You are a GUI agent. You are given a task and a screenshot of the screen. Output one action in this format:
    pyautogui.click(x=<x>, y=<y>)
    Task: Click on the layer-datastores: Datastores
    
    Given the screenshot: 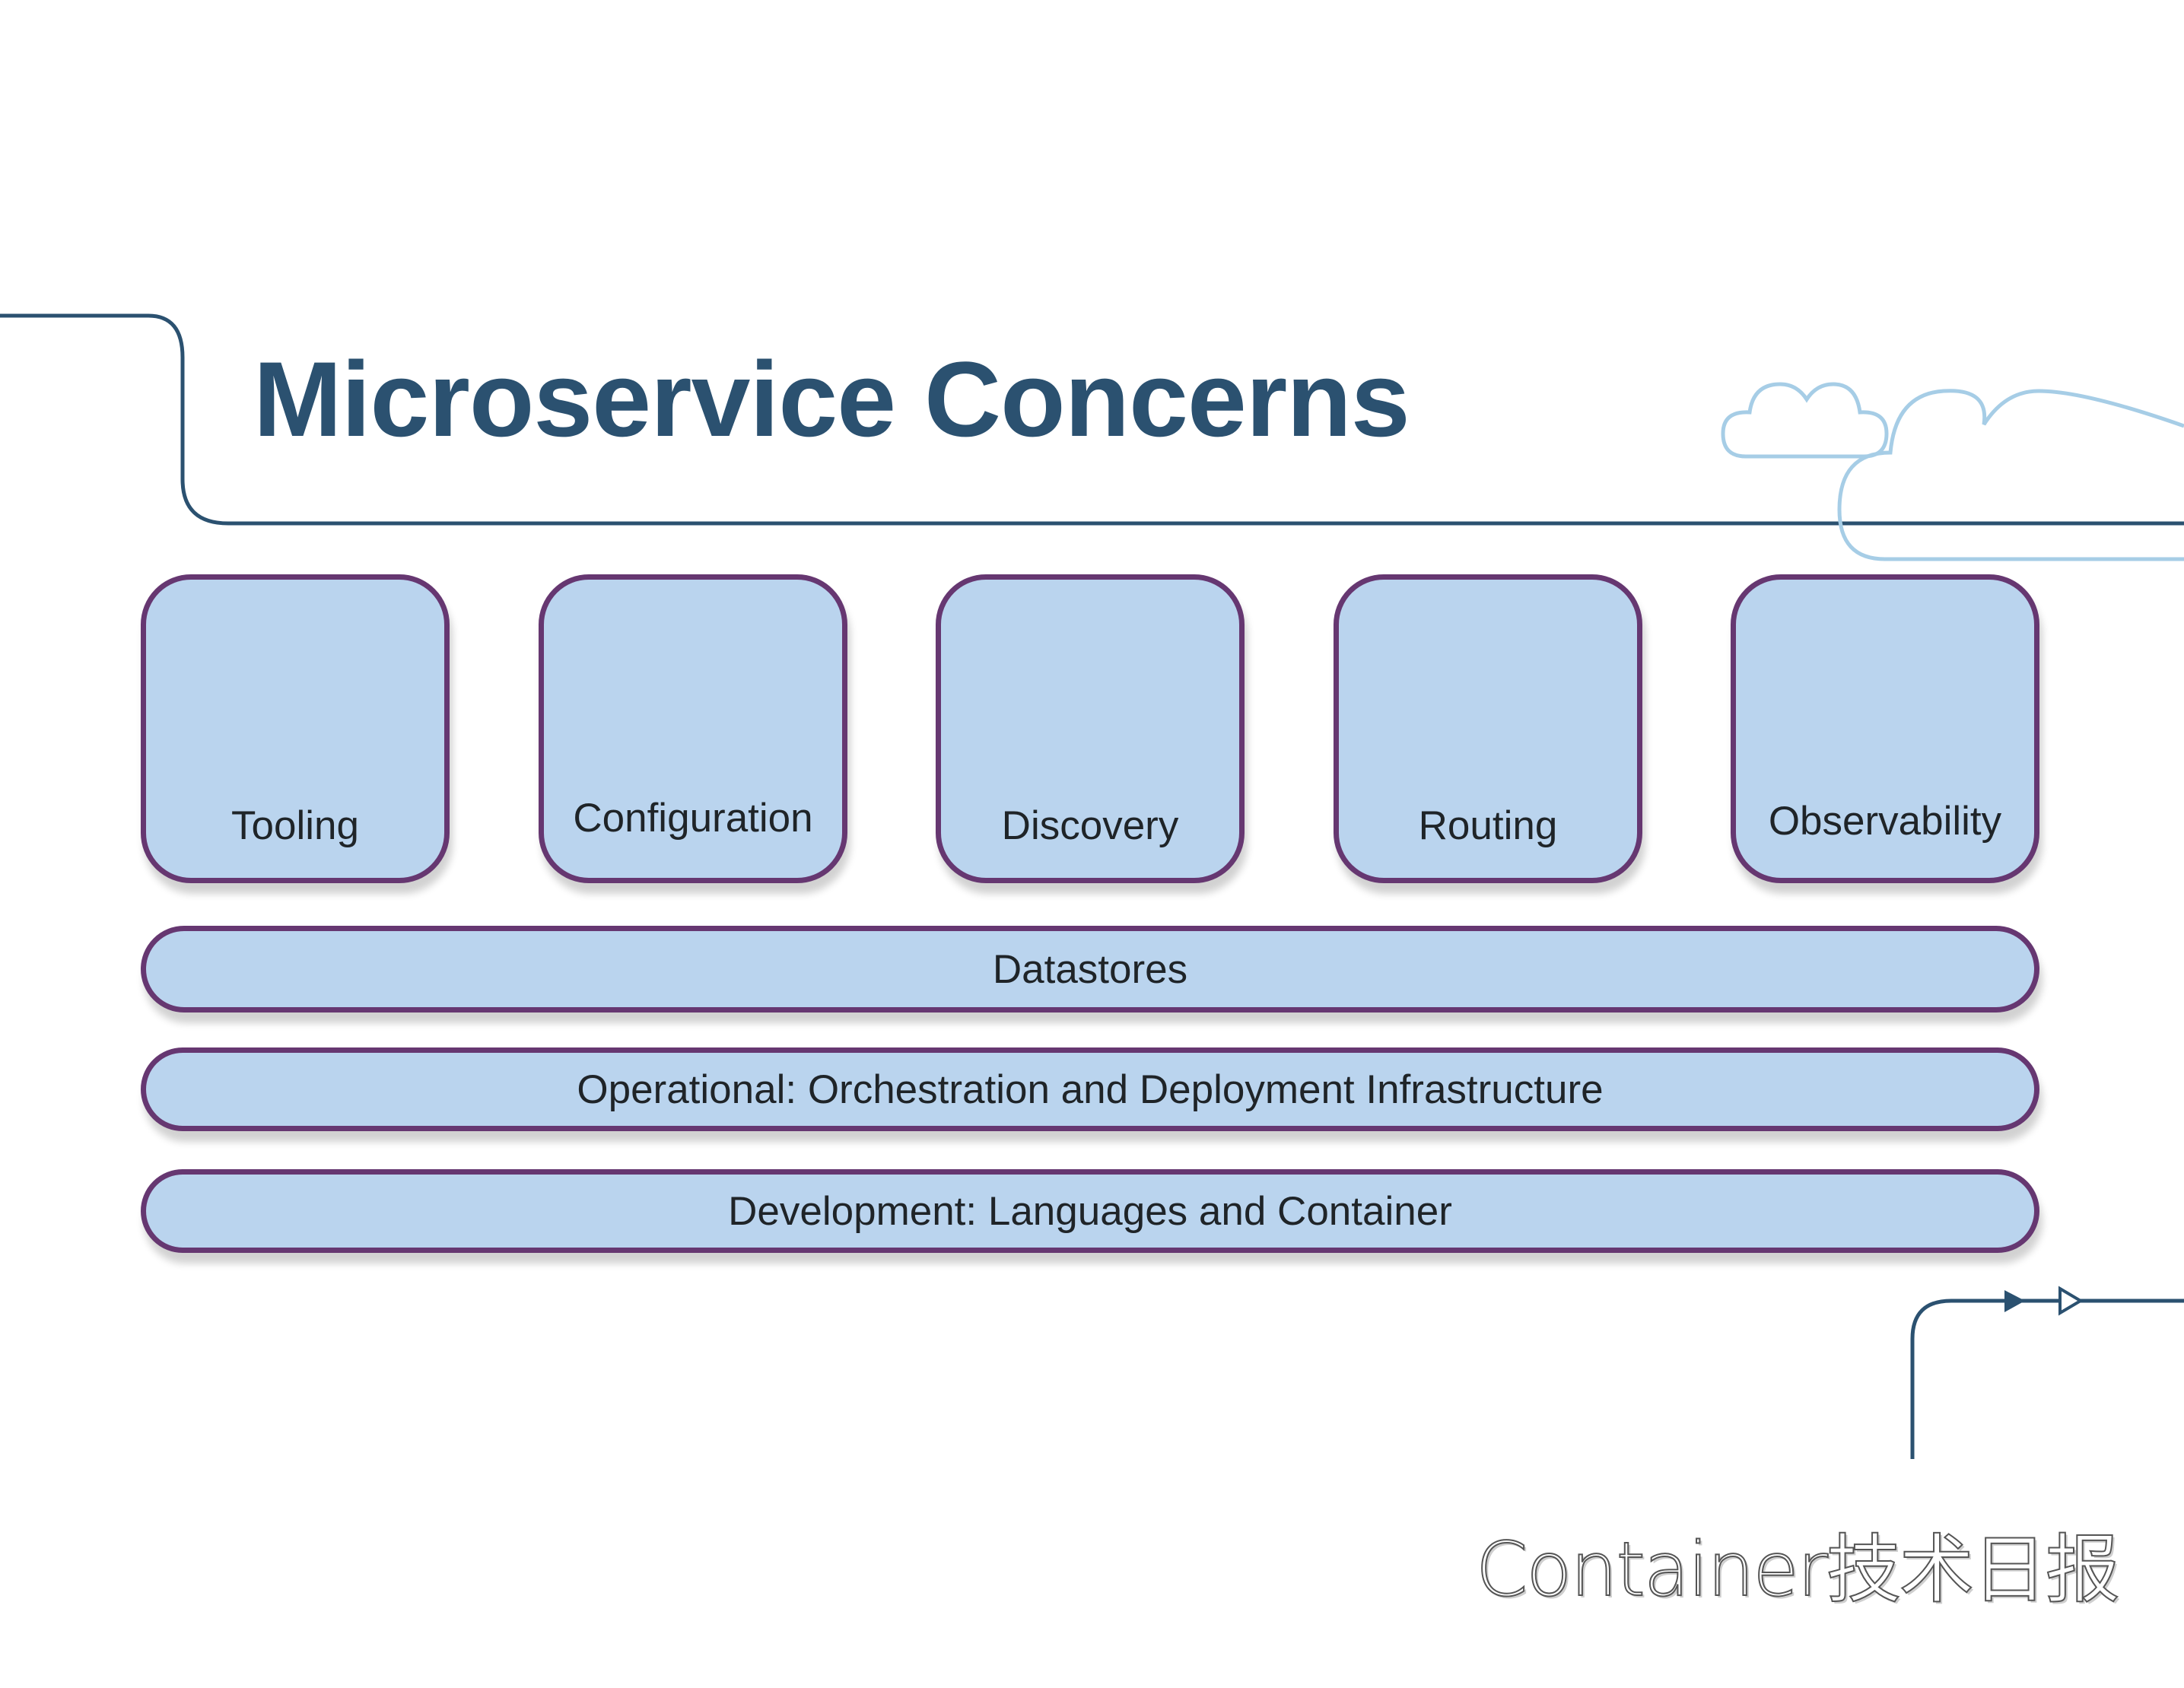 What is the action you would take?
    pyautogui.click(x=1090, y=969)
    